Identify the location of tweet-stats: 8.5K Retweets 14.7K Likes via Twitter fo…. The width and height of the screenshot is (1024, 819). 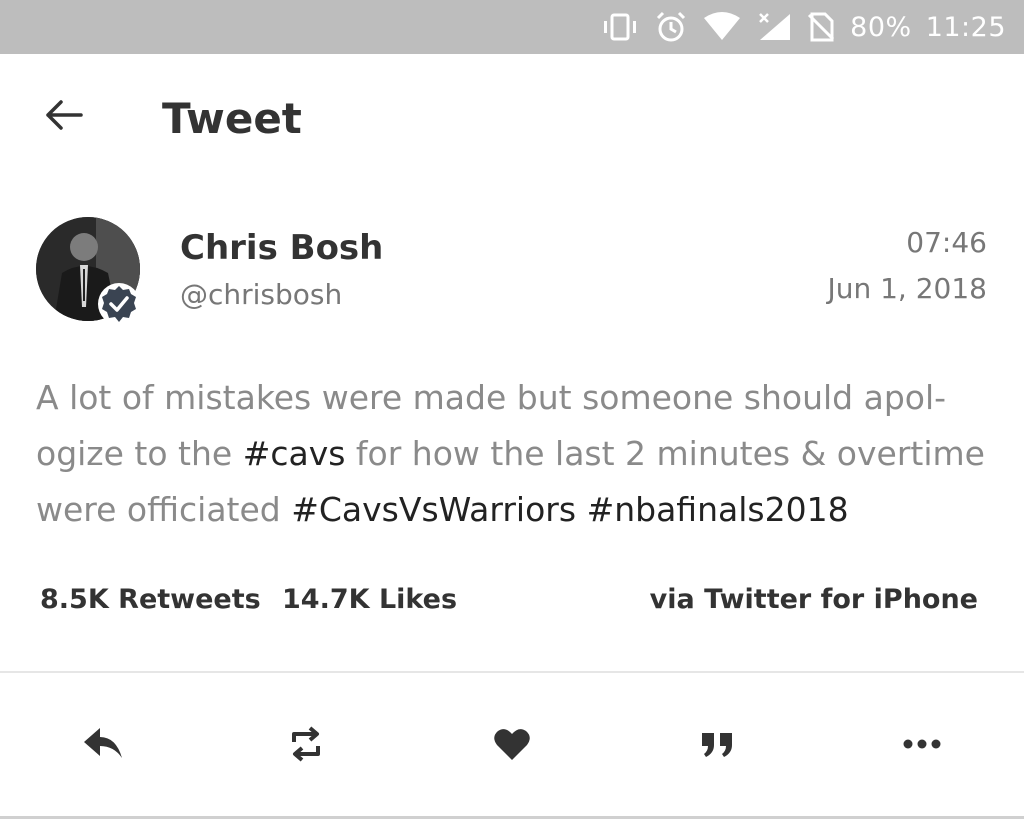
(512, 604).